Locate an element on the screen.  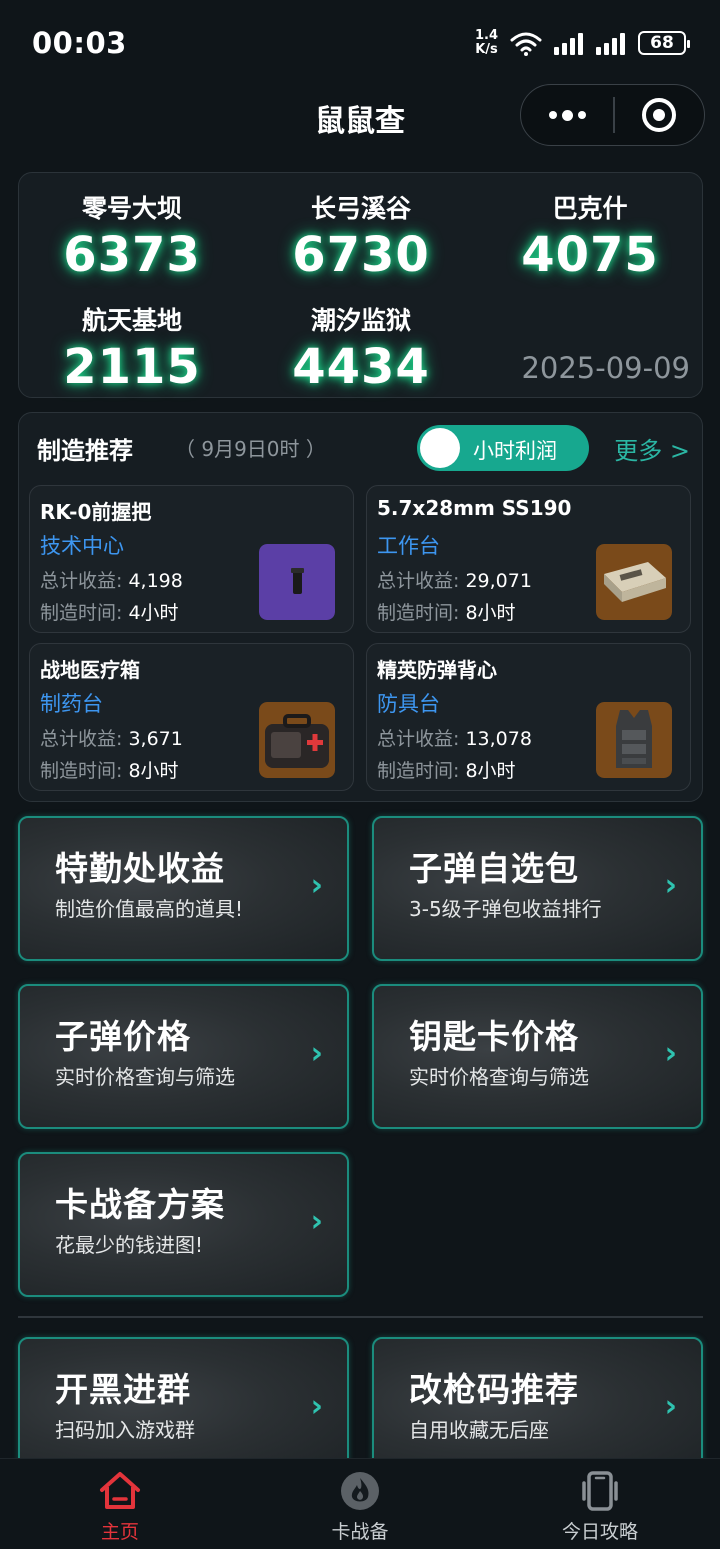
flame-icon is located at coordinates (360, 1491).